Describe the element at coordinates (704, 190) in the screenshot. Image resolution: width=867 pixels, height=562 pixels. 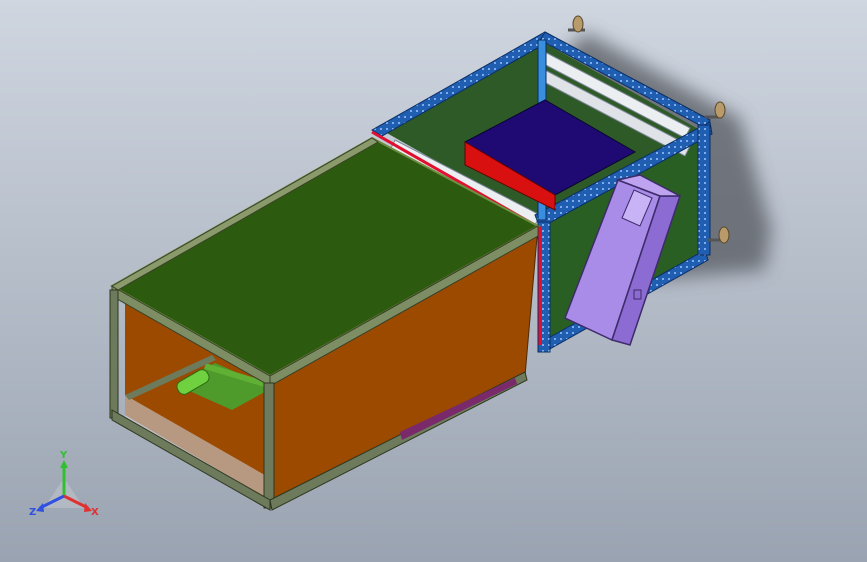
I see `frame-post-right` at that location.